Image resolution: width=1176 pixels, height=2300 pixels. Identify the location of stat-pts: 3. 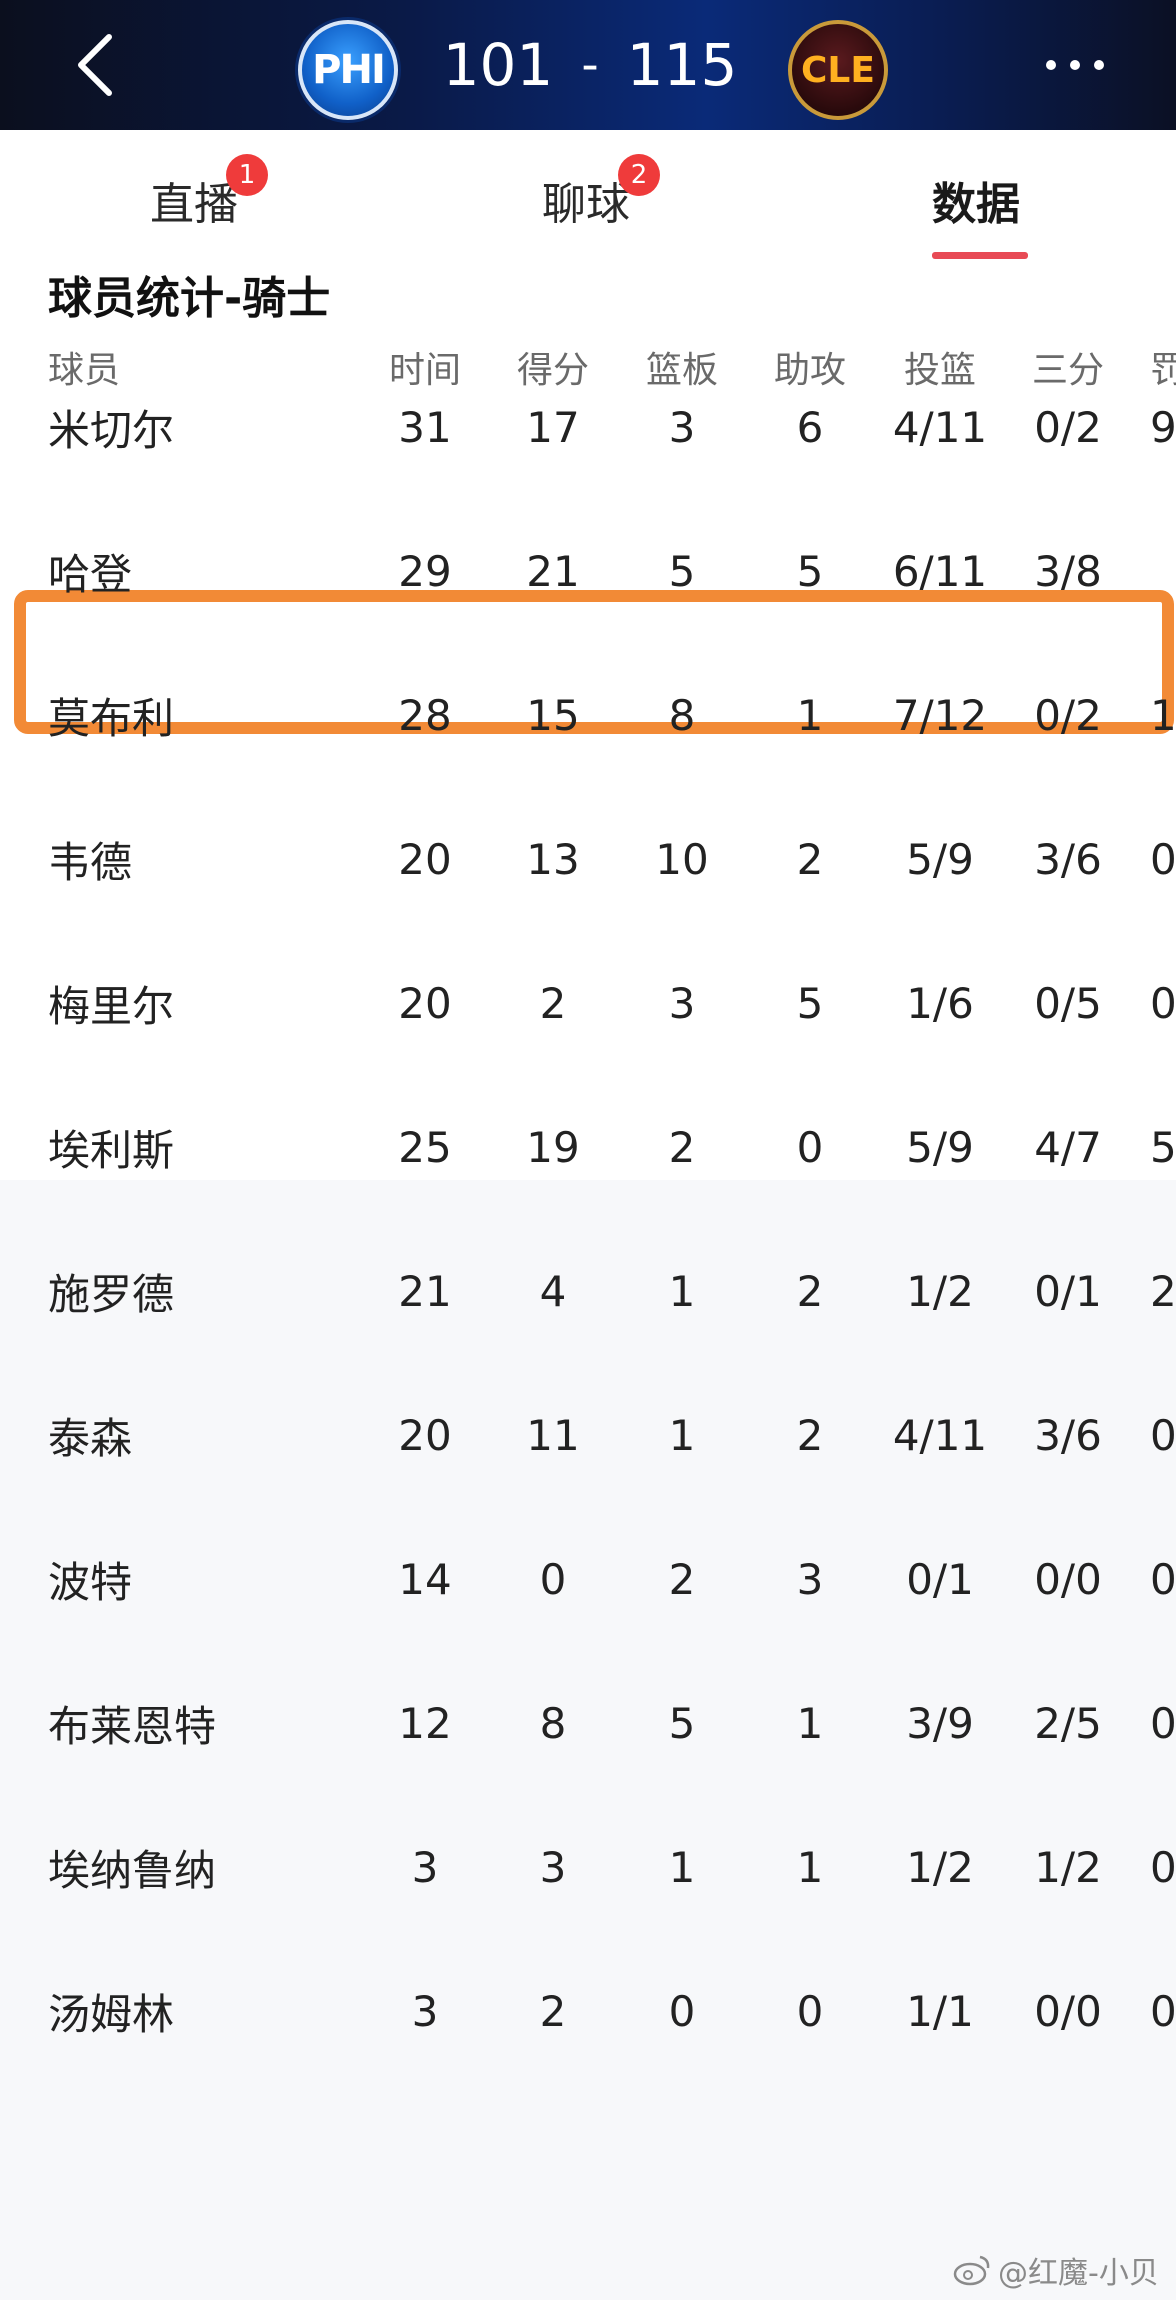
(553, 1867).